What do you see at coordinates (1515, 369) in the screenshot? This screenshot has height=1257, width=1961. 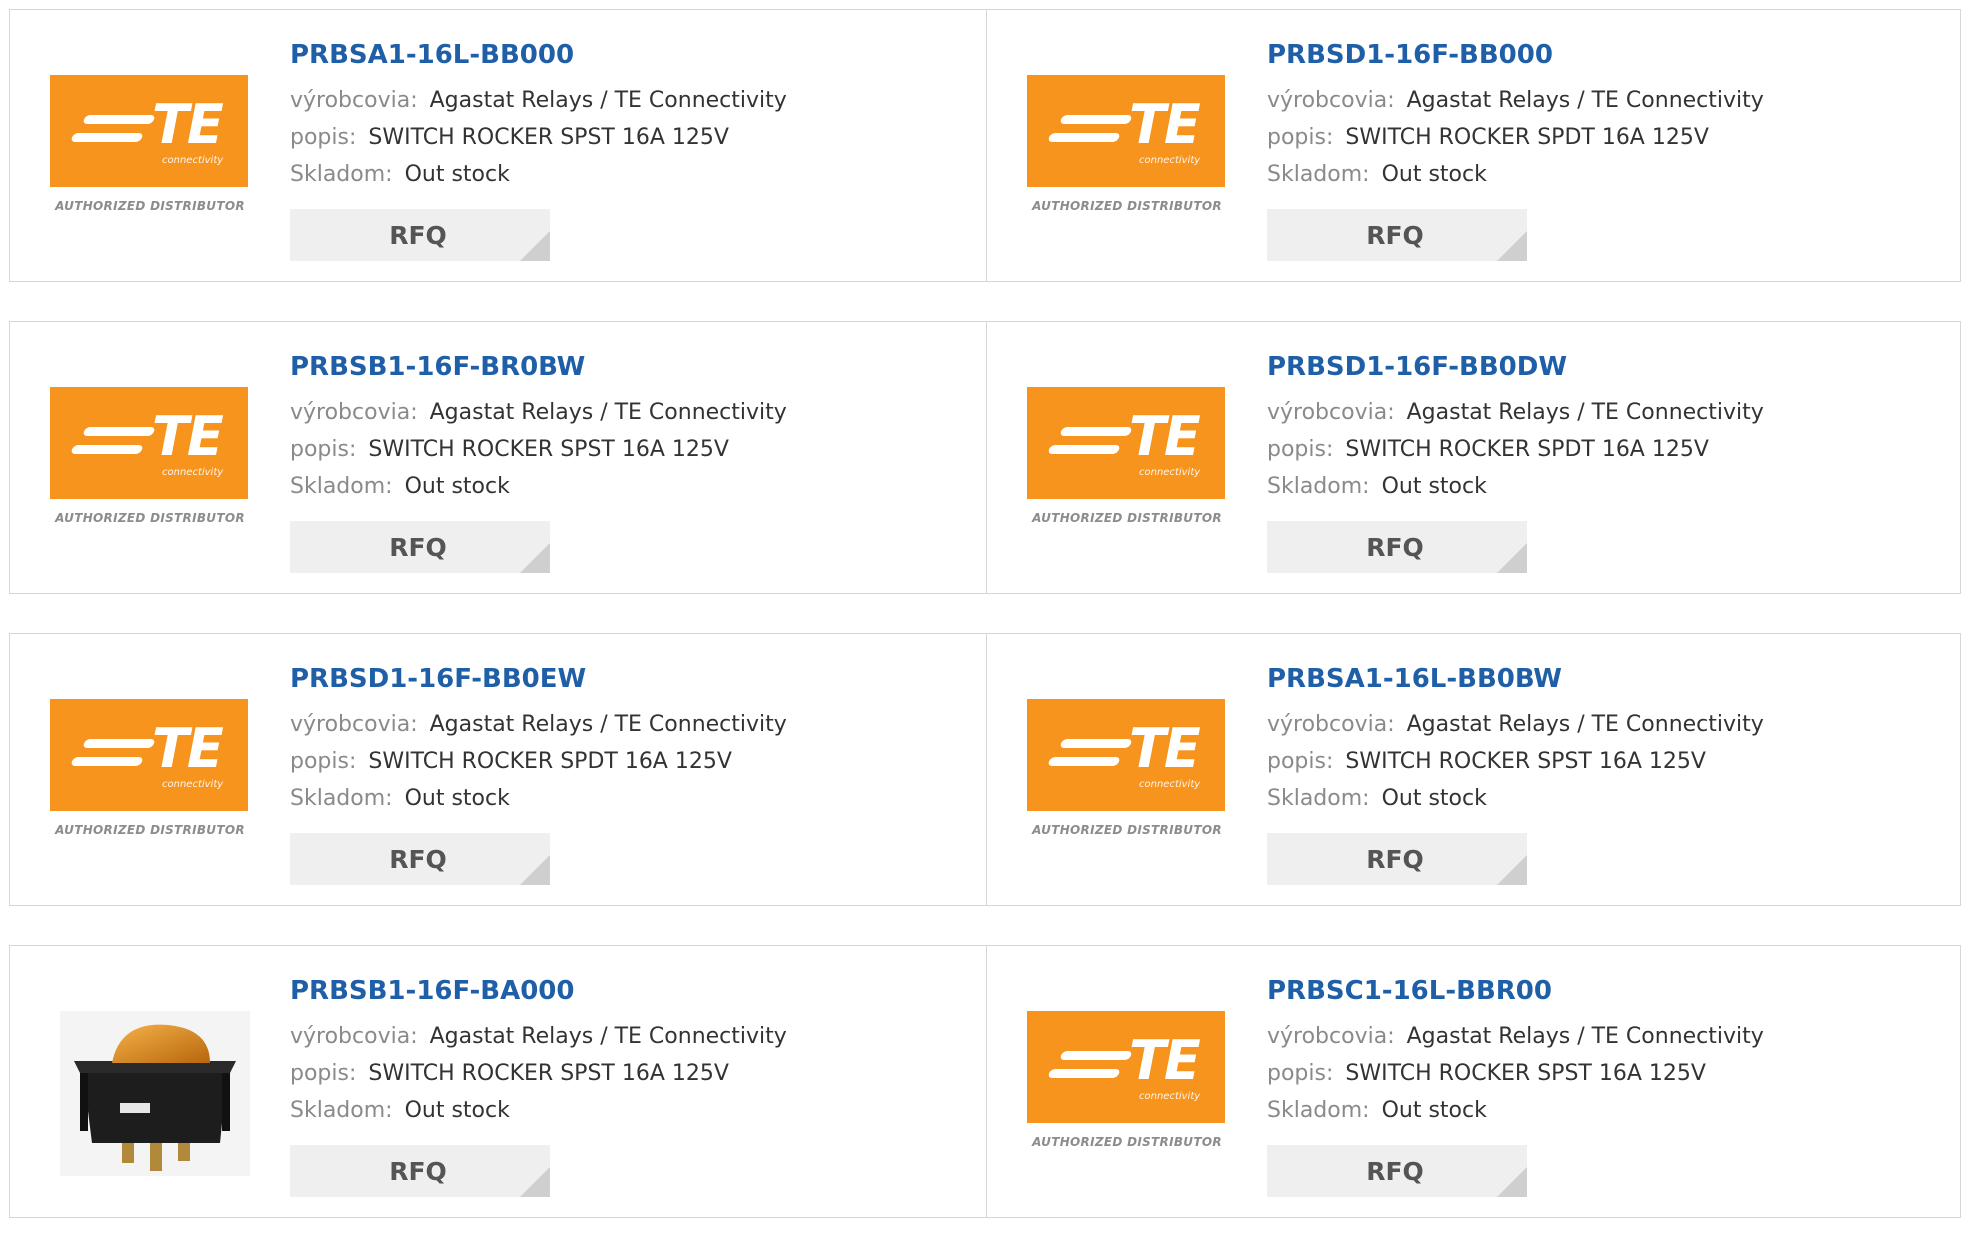 I see `part-number-link: PRBSD1-16F-BB0DW` at bounding box center [1515, 369].